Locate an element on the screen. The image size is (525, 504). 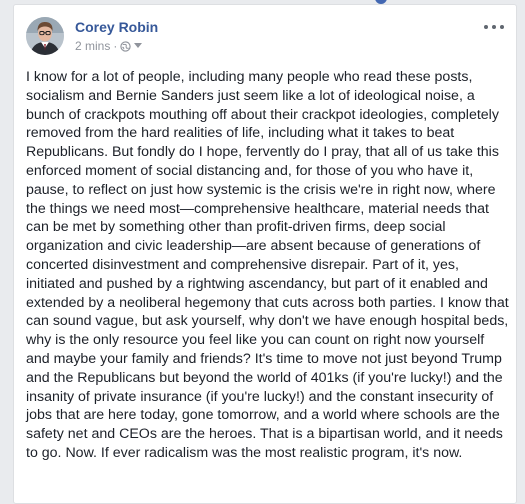
post-meta: 2 mins · is located at coordinates (109, 46).